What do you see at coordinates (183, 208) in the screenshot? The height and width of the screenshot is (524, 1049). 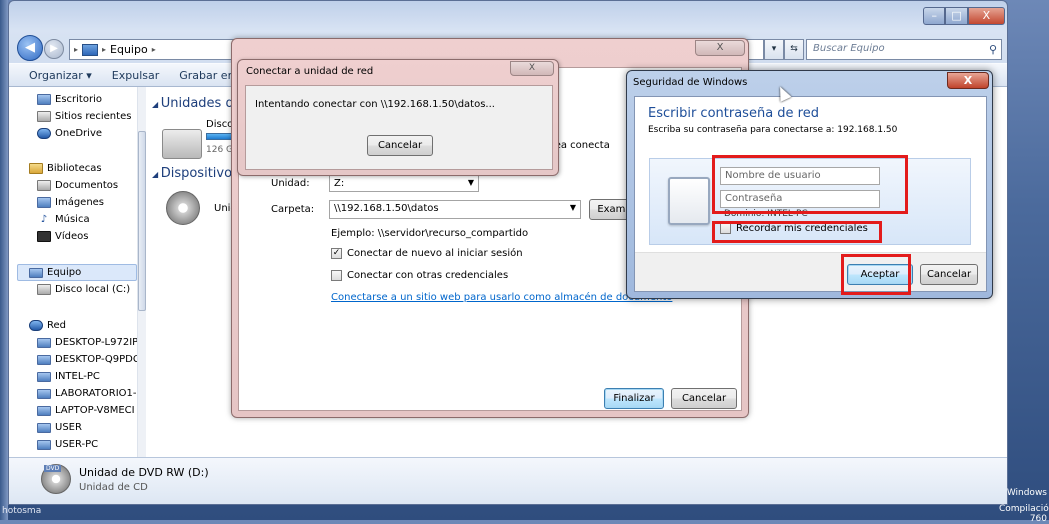 I see `dvd-drive-icon` at bounding box center [183, 208].